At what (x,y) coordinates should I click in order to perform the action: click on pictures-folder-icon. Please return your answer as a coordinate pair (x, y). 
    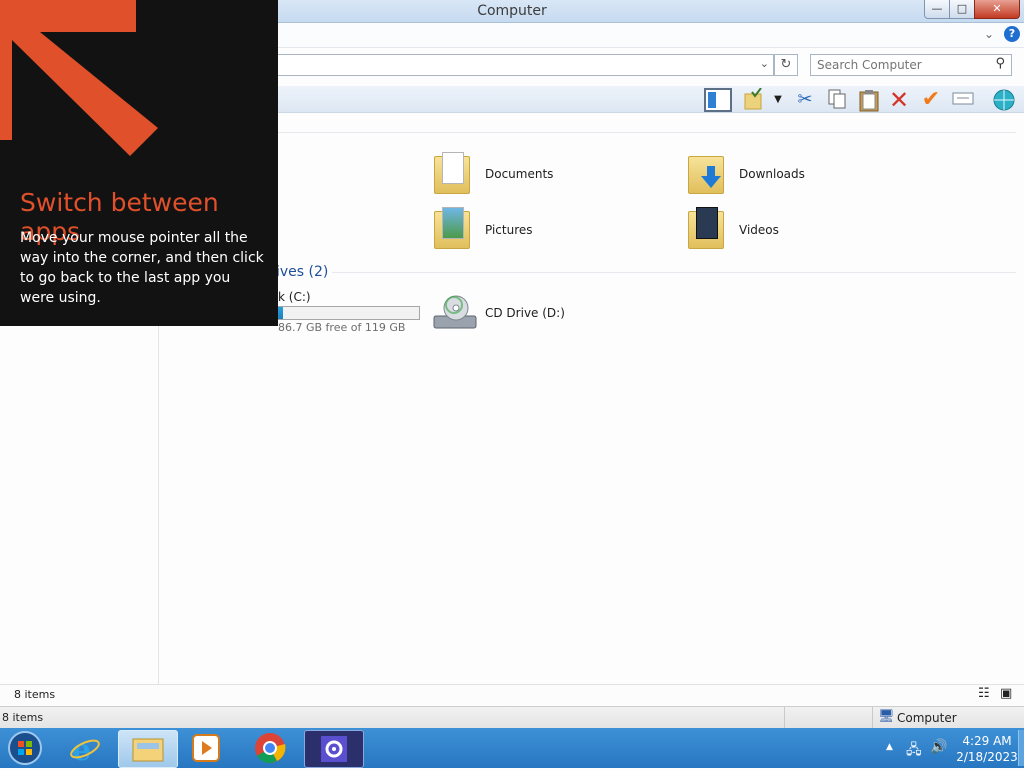
    Looking at the image, I should click on (452, 228).